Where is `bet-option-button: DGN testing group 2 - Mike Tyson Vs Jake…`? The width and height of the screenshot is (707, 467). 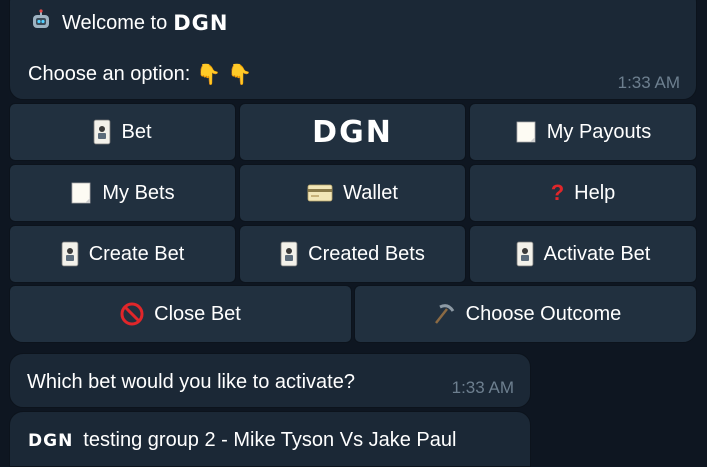 bet-option-button: DGN testing group 2 - Mike Tyson Vs Jake… is located at coordinates (270, 439).